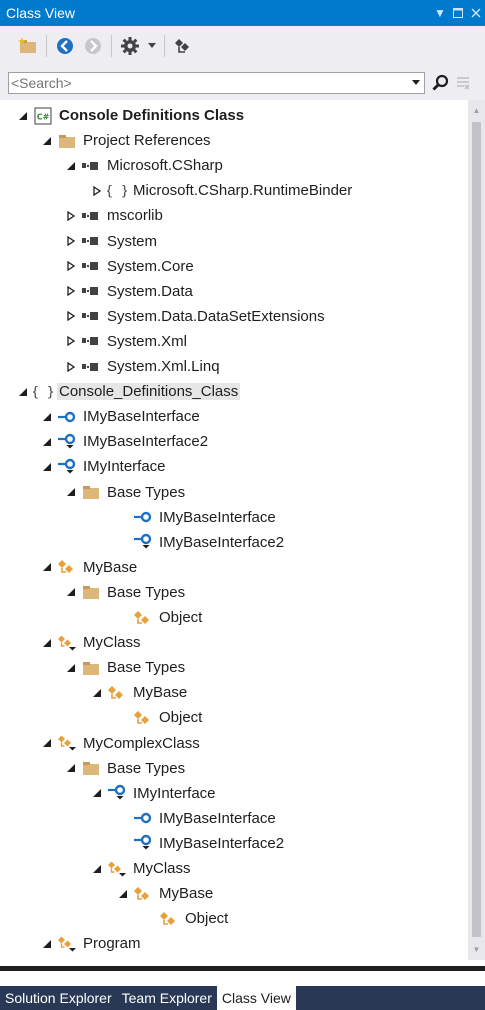 The width and height of the screenshot is (485, 1010). I want to click on vertical-scrollbar: ▲ ▼, so click(476, 530).